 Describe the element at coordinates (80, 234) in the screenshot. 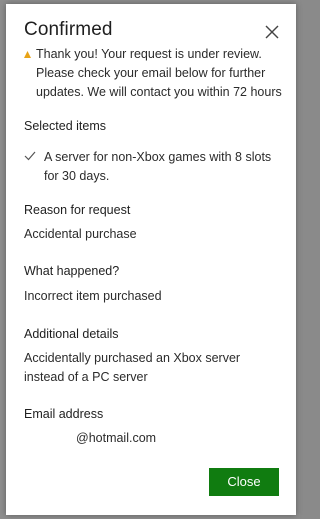

I see `reason-value: Accidental purchase` at that location.